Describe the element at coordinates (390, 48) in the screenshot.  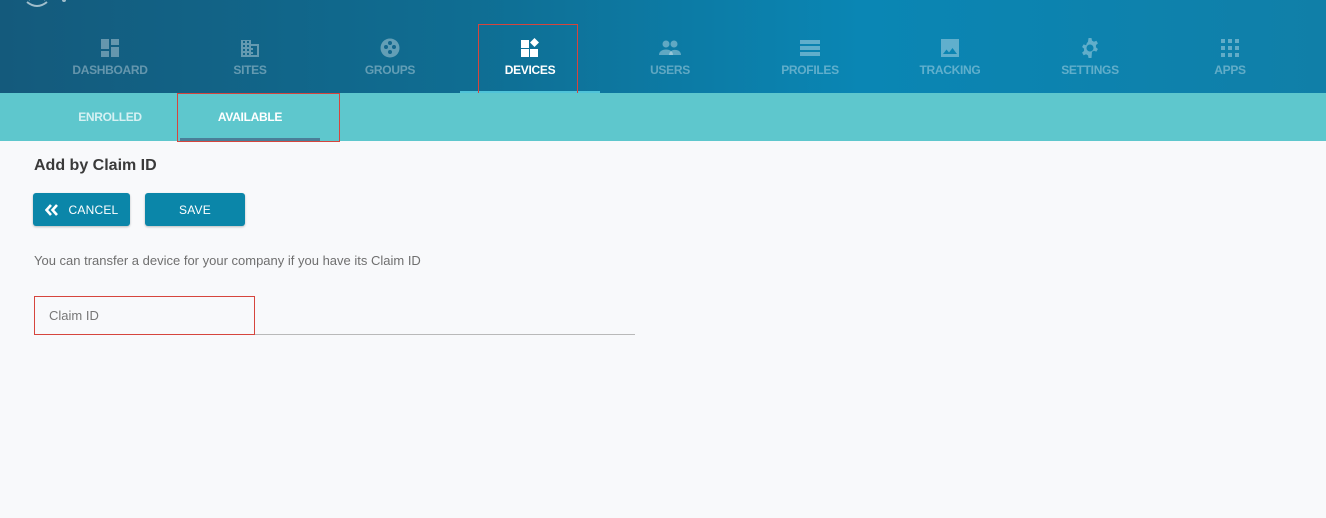
I see `groups-icon` at that location.